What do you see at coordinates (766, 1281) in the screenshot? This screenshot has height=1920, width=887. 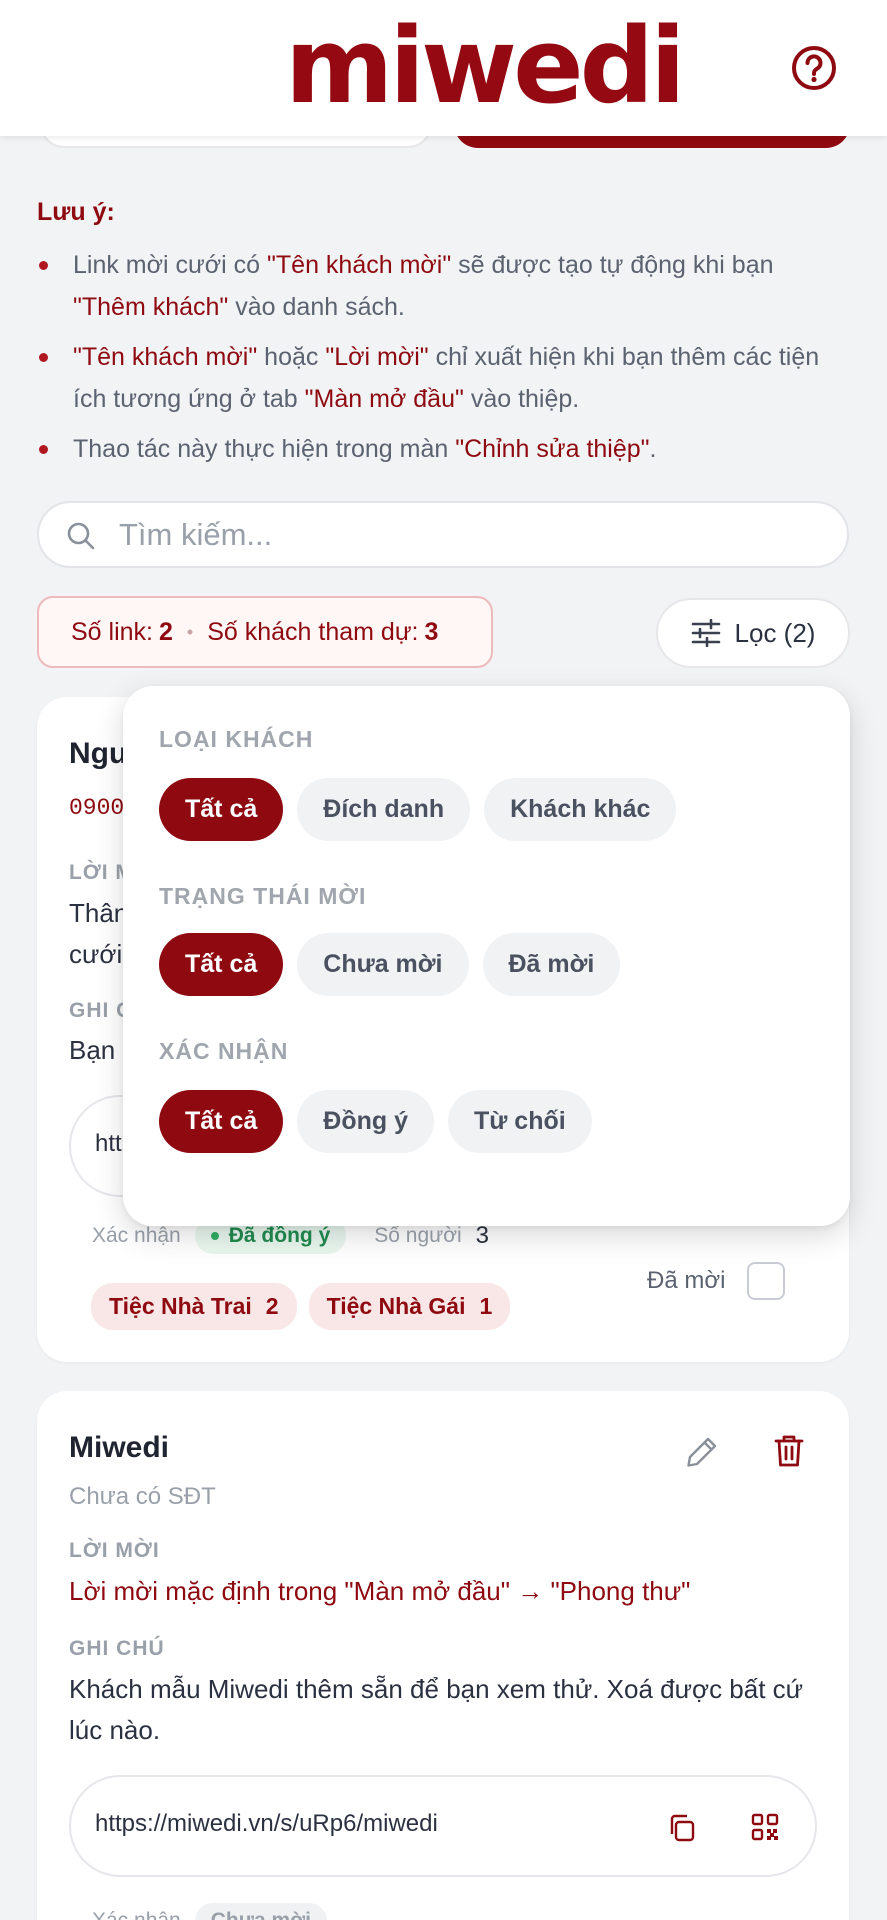 I see `invited-checkbox` at bounding box center [766, 1281].